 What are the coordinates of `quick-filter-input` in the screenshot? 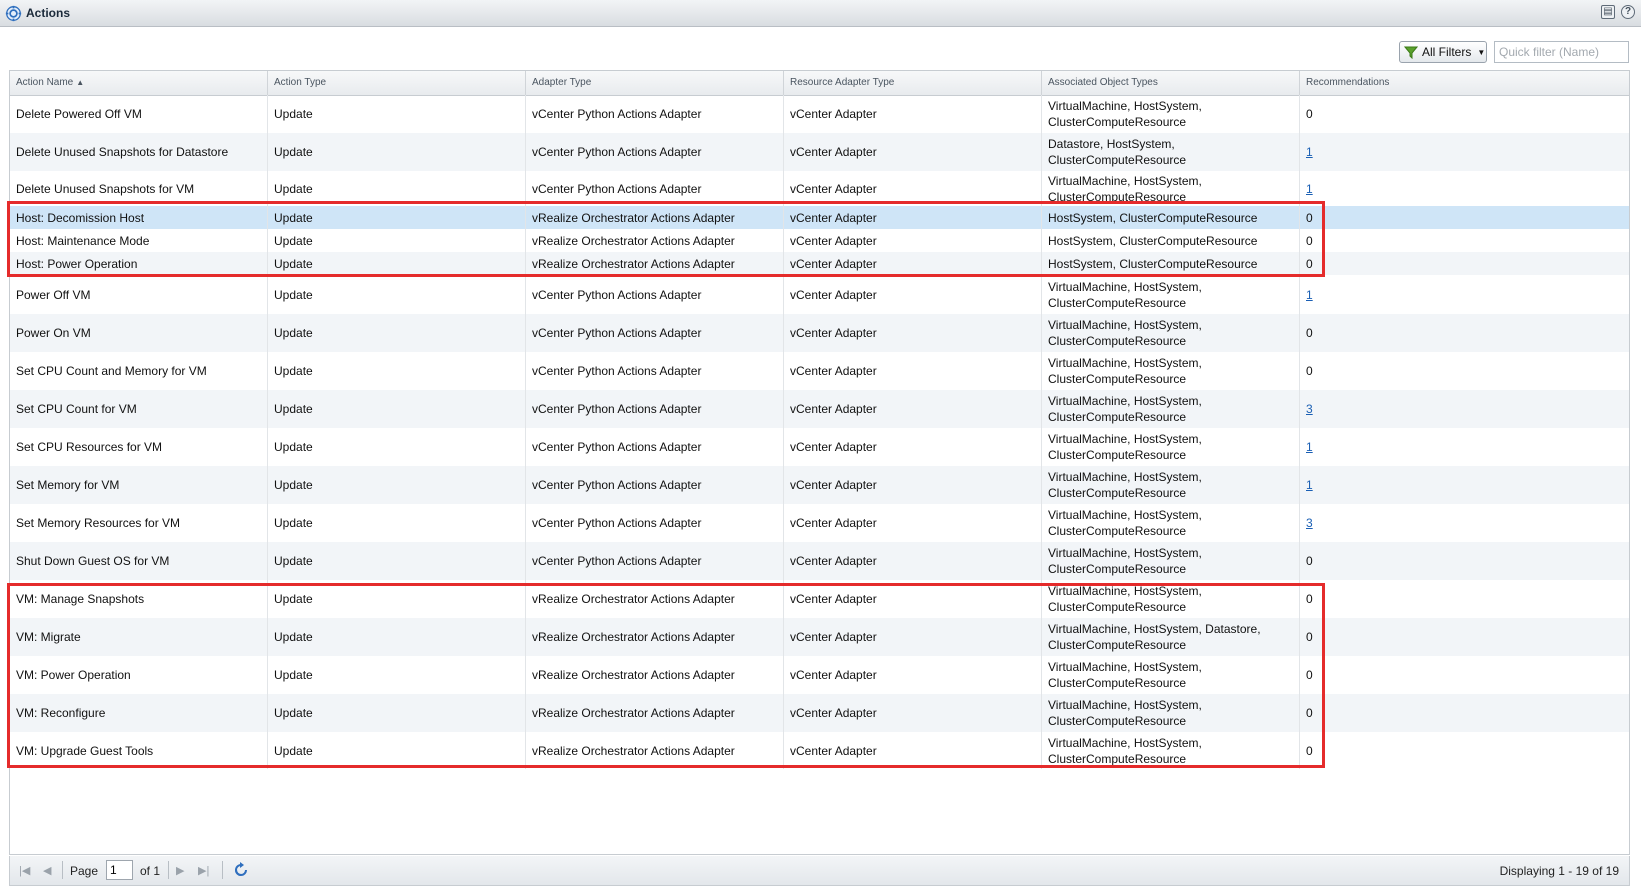 It's located at (1561, 52).